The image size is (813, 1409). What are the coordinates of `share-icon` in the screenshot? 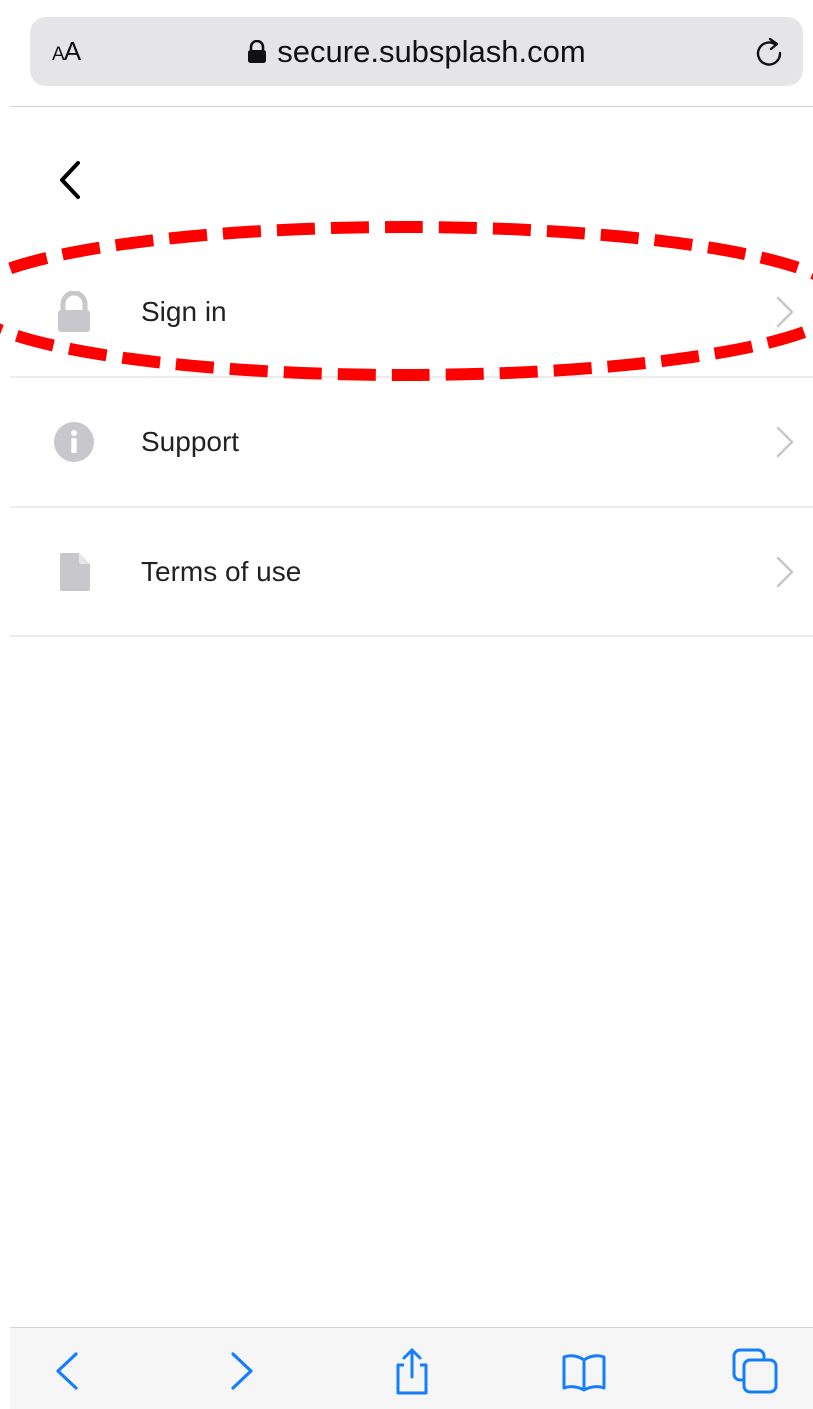 It's located at (412, 1371).